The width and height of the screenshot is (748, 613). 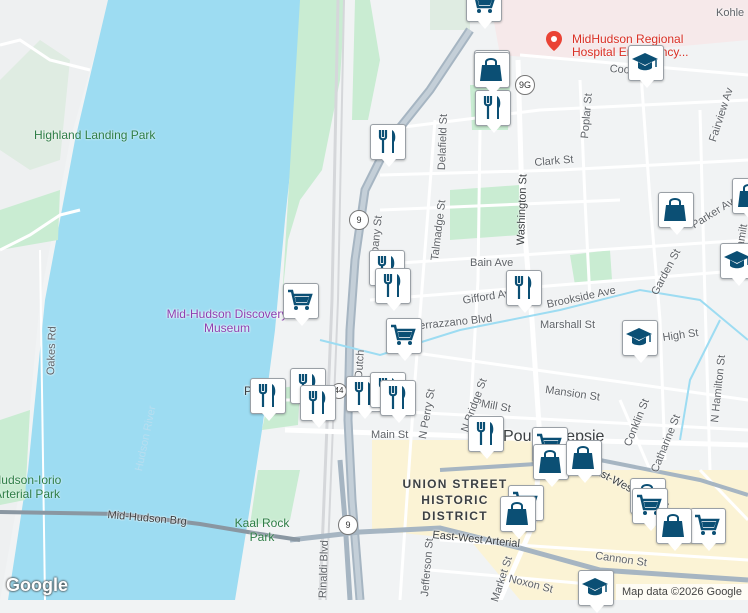 I want to click on rinaldi-blvd-label: Rinaldi Blvd, so click(x=324, y=569).